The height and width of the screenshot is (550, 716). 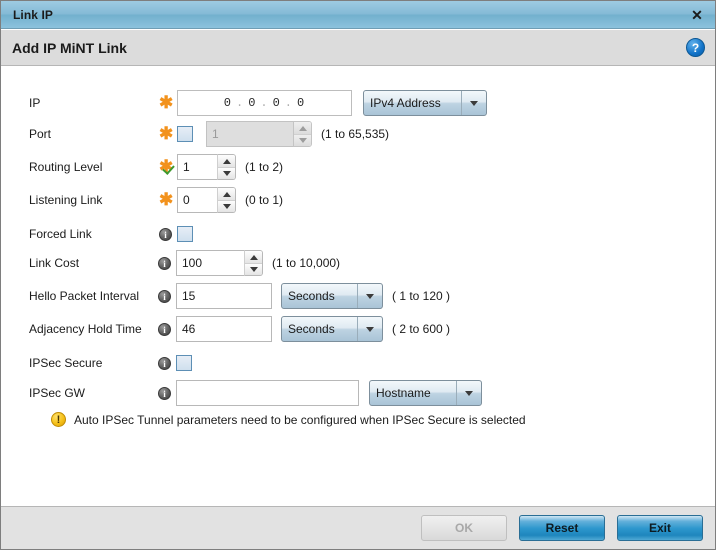 I want to click on listening-link-range-hint: (0 to 1), so click(x=264, y=200).